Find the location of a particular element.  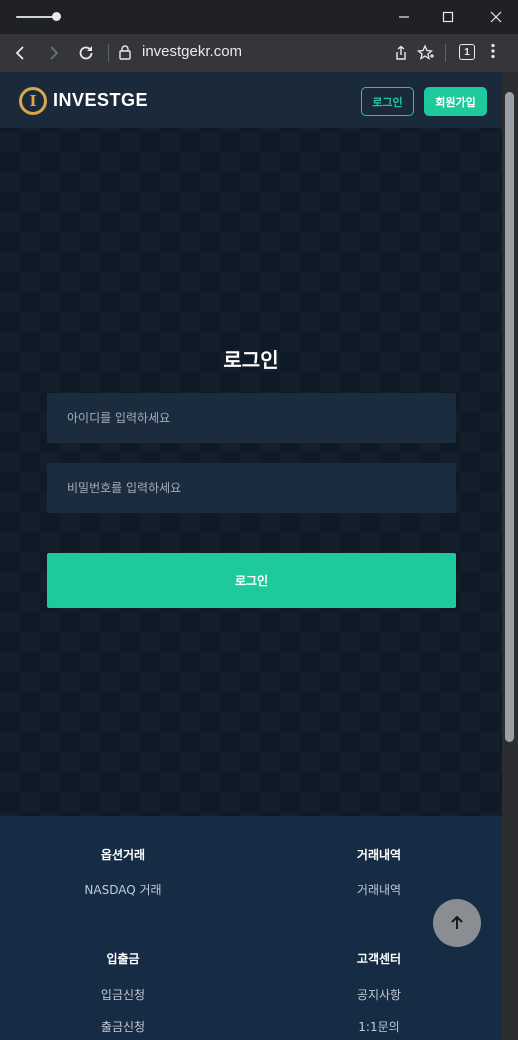

scrollbar-thumb is located at coordinates (509, 417).